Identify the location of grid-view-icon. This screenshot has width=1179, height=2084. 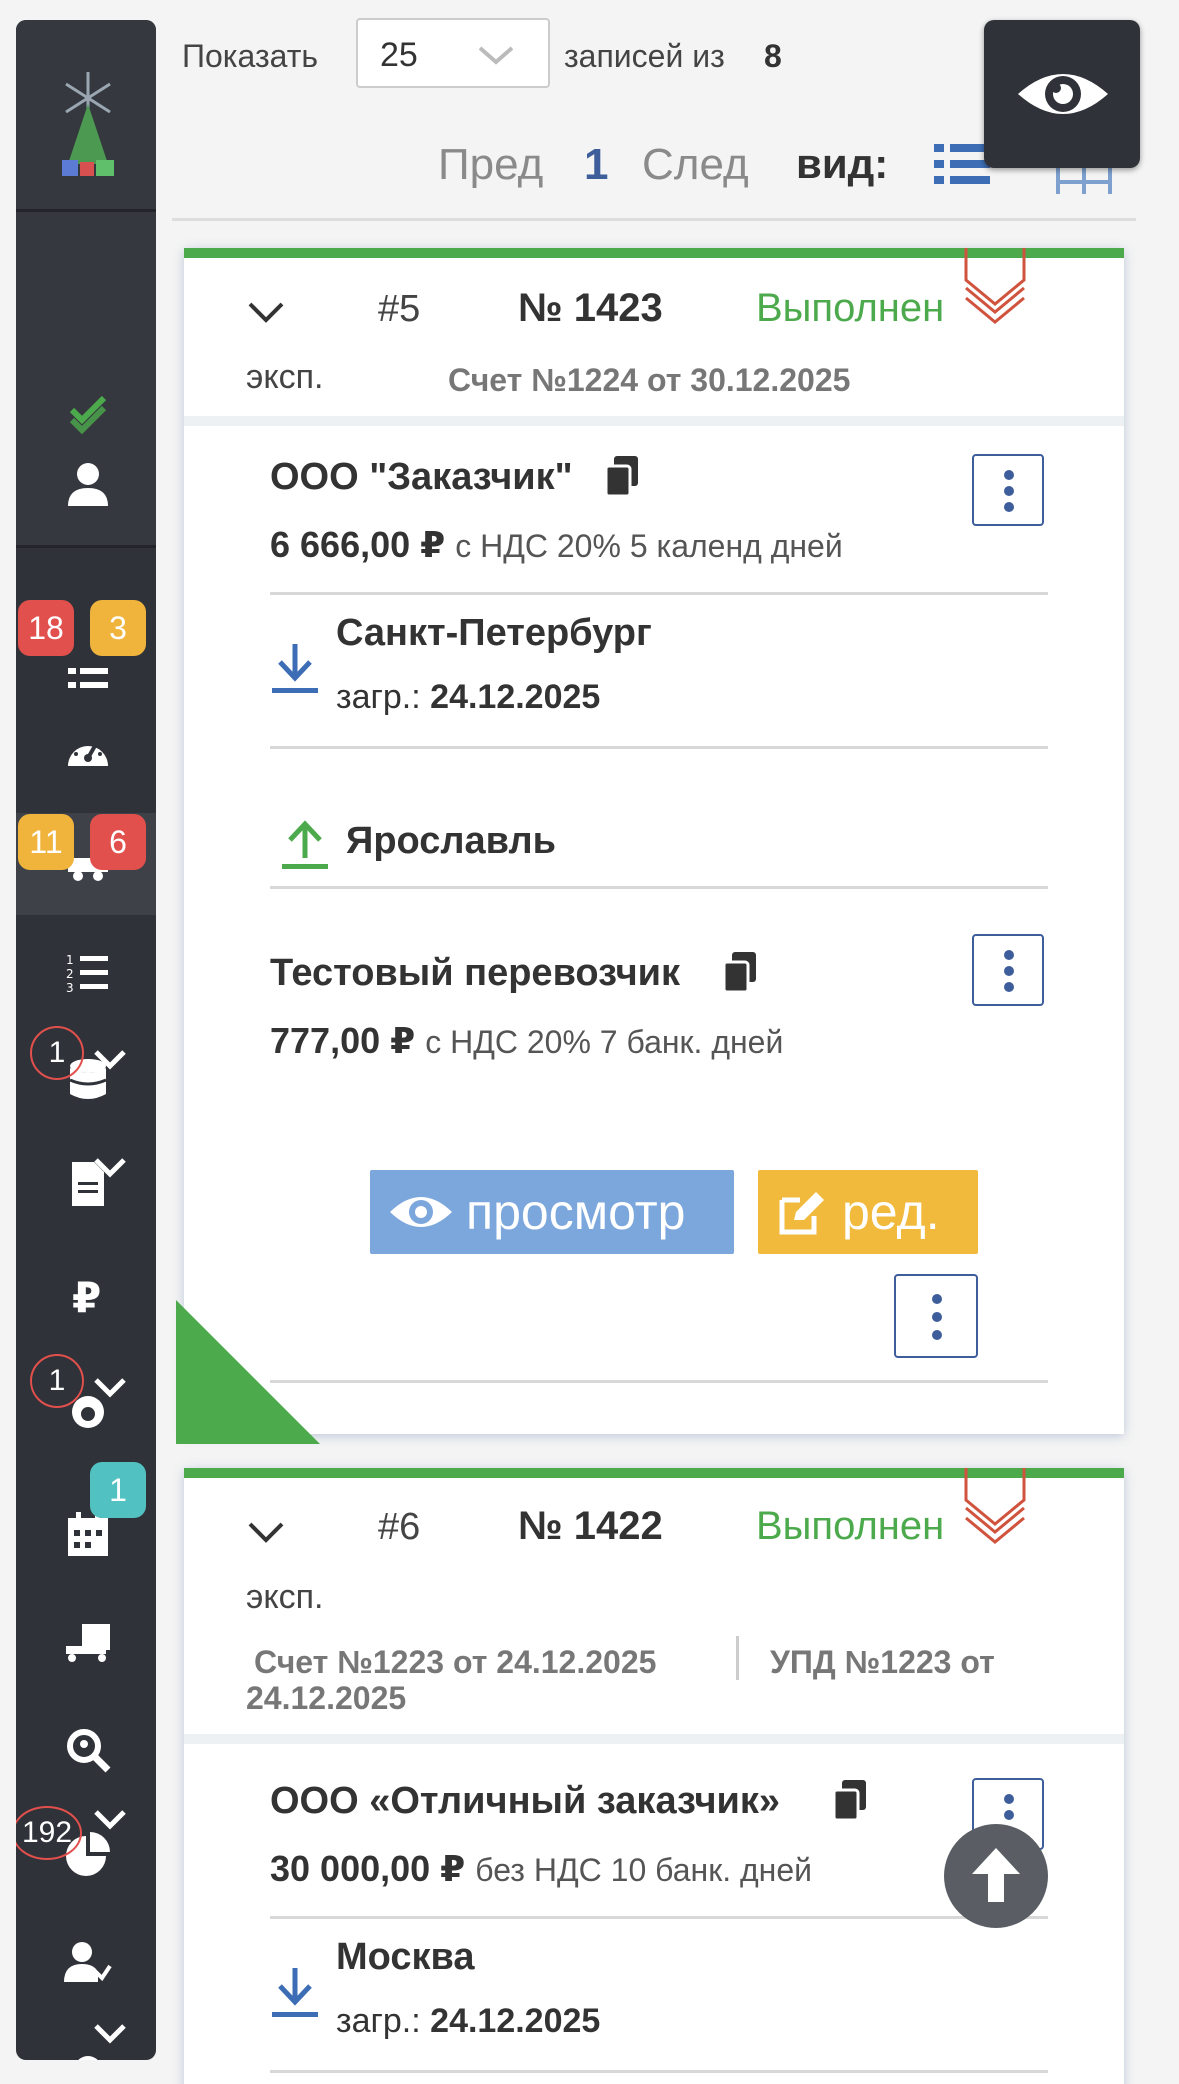
(1084, 179).